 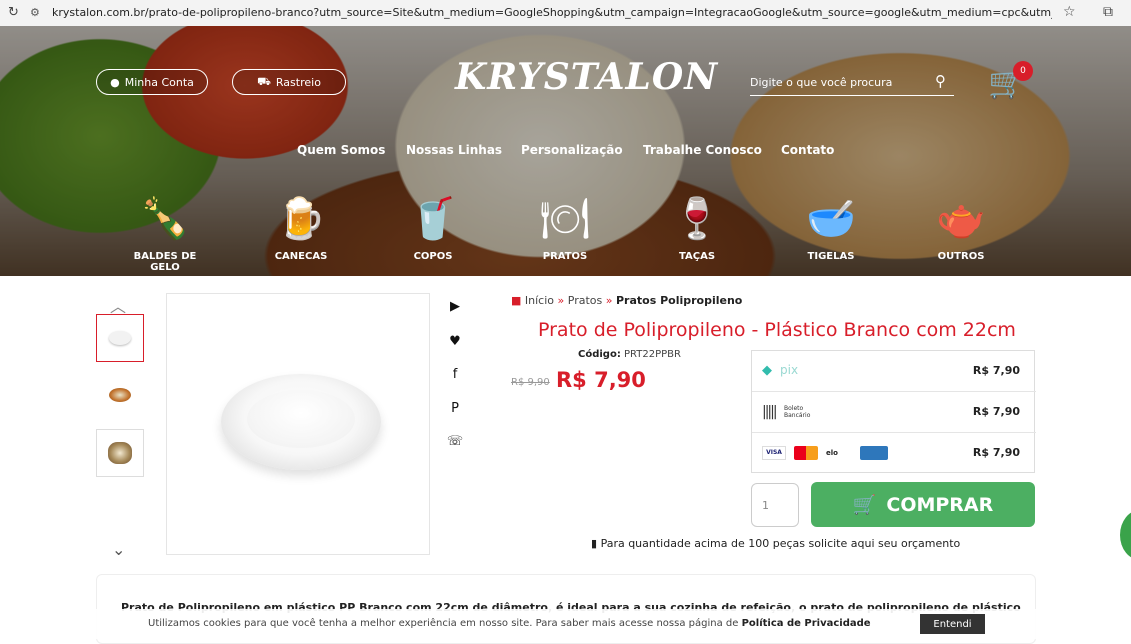 I want to click on tracking-button: ⛟ Rastreio, so click(x=289, y=82).